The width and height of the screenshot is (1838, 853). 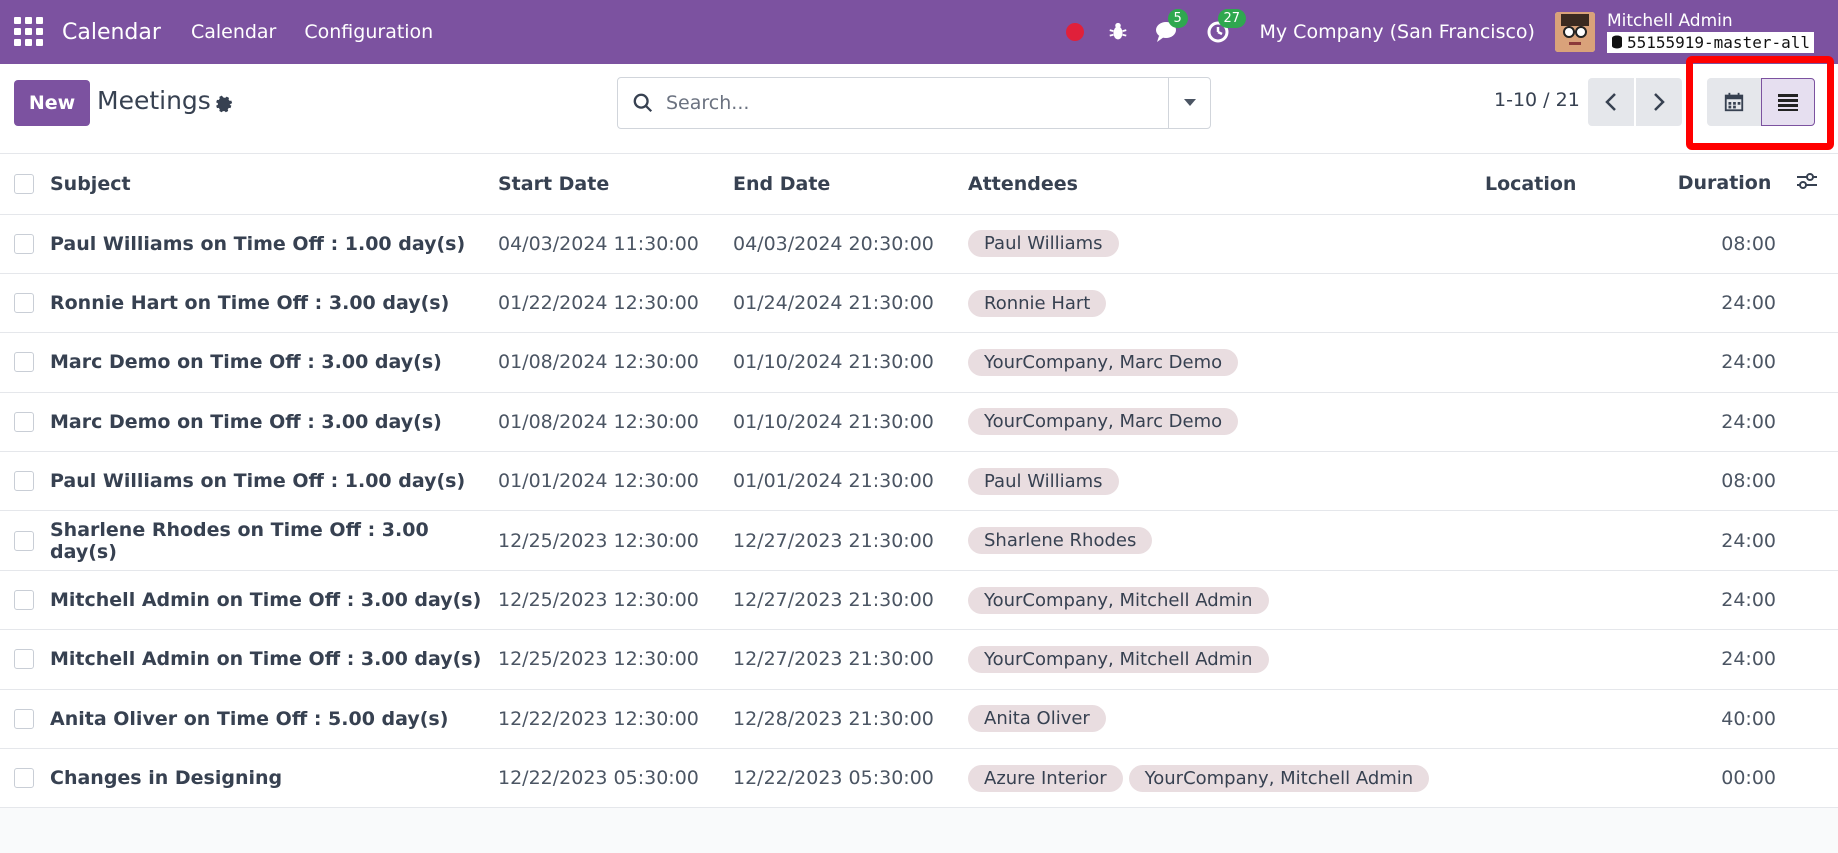 What do you see at coordinates (1226, 184) in the screenshot?
I see `column-attendees: Attendees` at bounding box center [1226, 184].